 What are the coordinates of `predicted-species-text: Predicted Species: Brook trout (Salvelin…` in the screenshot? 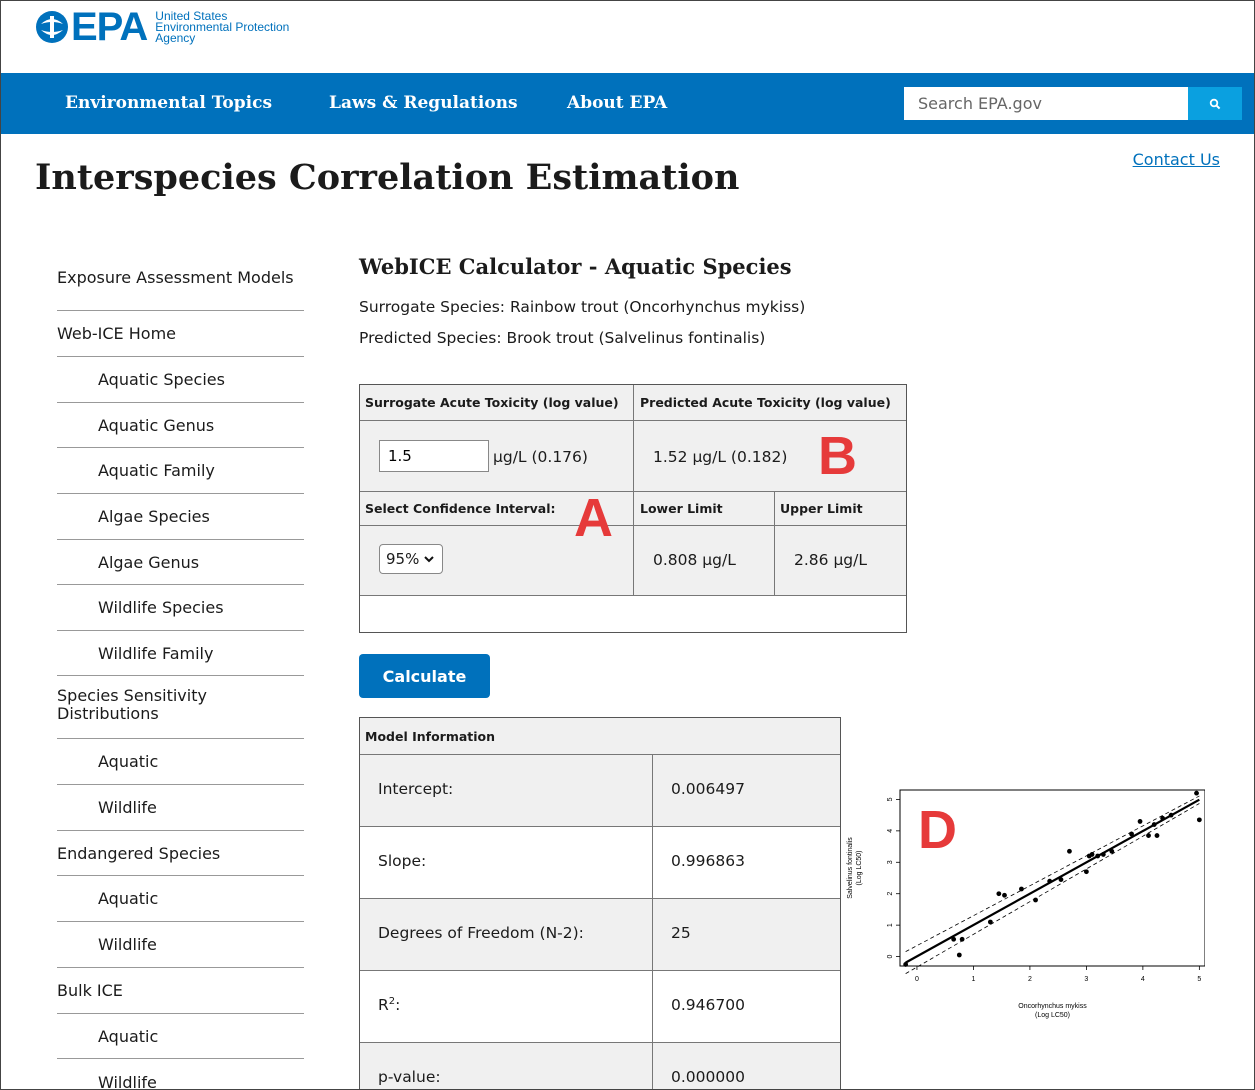 It's located at (562, 338).